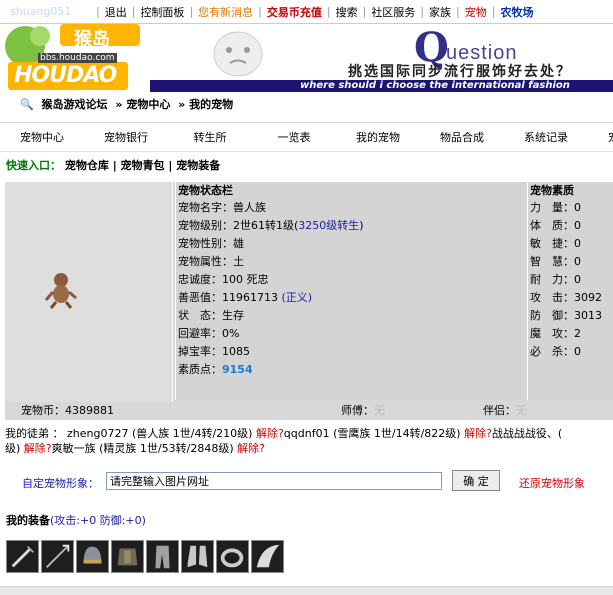  I want to click on pet-gender-row: 宠物性别：雄, so click(350, 244).